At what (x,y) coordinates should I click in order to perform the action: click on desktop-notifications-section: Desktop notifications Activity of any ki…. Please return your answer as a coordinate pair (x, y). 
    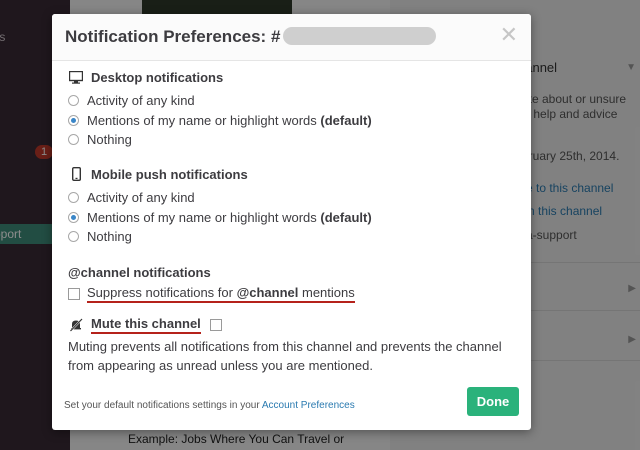
    Looking at the image, I should click on (291, 109).